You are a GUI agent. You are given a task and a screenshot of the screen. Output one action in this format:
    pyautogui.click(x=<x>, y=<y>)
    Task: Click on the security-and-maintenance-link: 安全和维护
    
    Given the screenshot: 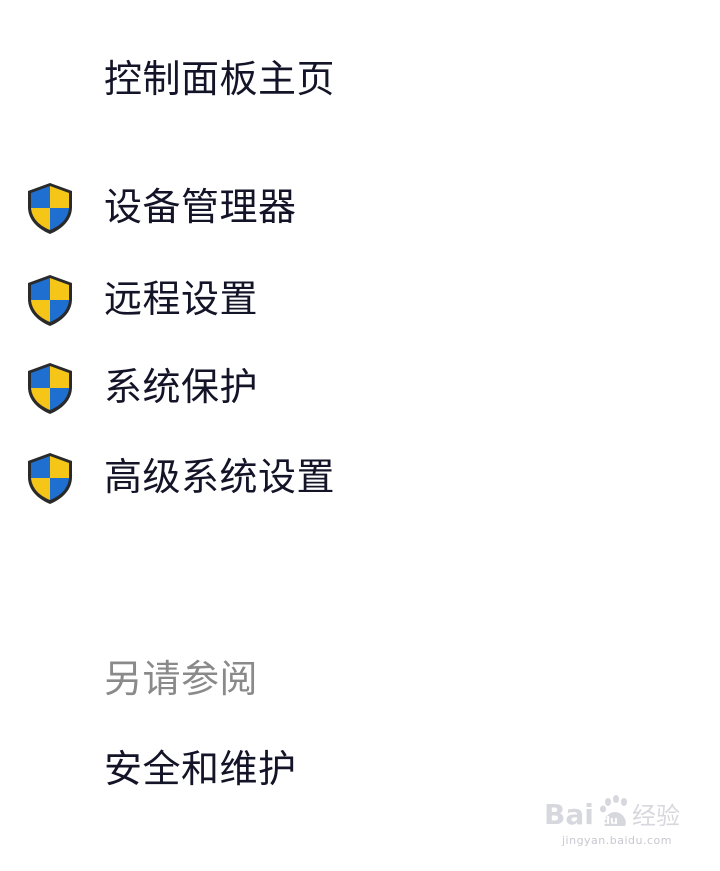 What is the action you would take?
    pyautogui.click(x=200, y=769)
    